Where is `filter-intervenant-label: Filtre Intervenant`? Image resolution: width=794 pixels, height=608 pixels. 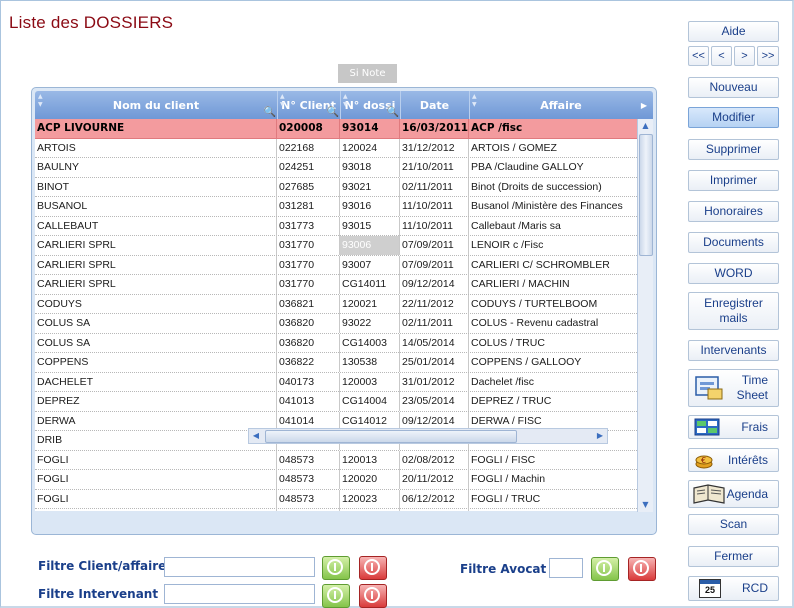
filter-intervenant-label: Filtre Intervenant is located at coordinates (98, 594).